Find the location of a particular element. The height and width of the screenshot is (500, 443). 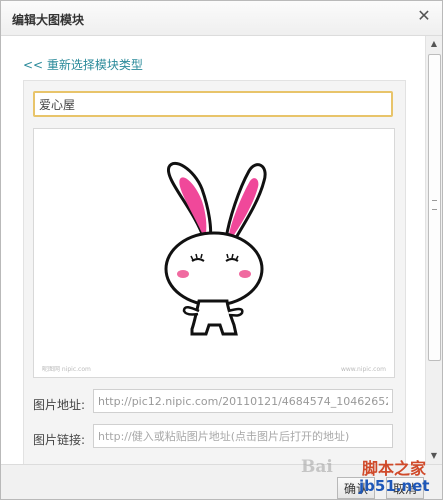

module-title-input is located at coordinates (213, 104).